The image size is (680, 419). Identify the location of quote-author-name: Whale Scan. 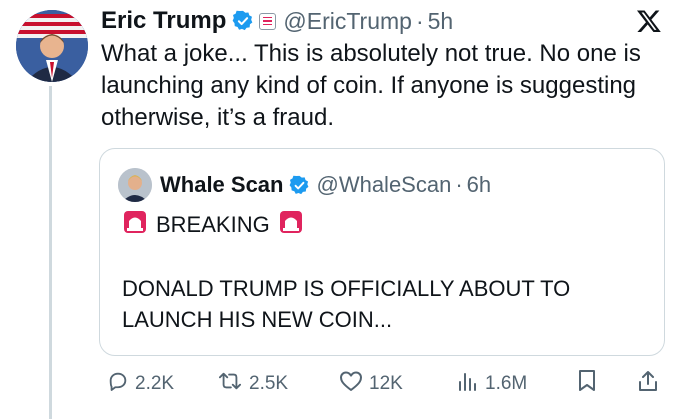
(221, 185).